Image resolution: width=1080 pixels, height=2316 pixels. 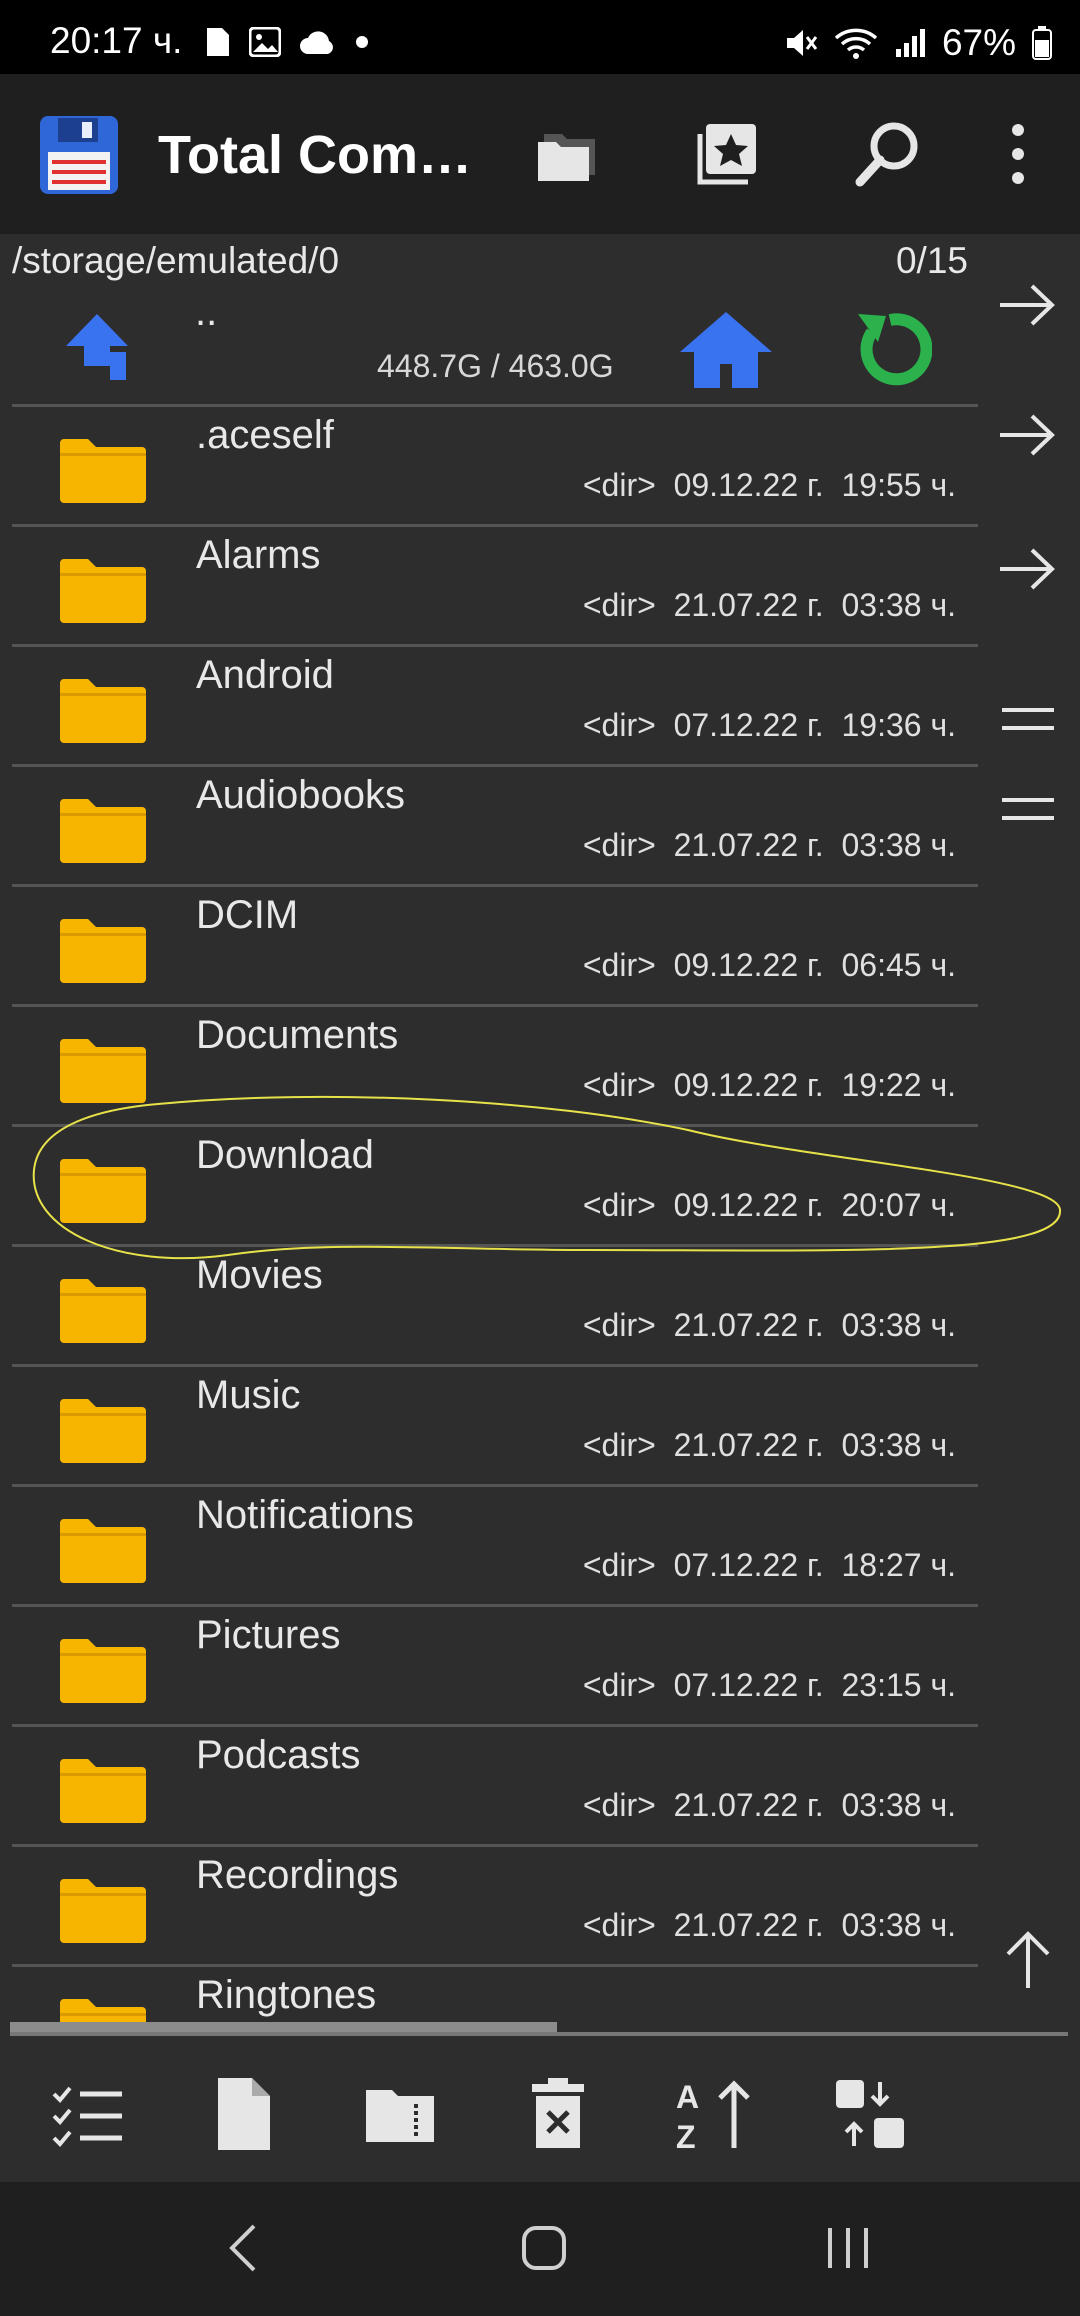 What do you see at coordinates (495, 1184) in the screenshot?
I see `list-item: Download <dir> 09.12.22 г. 20:07 ч.` at bounding box center [495, 1184].